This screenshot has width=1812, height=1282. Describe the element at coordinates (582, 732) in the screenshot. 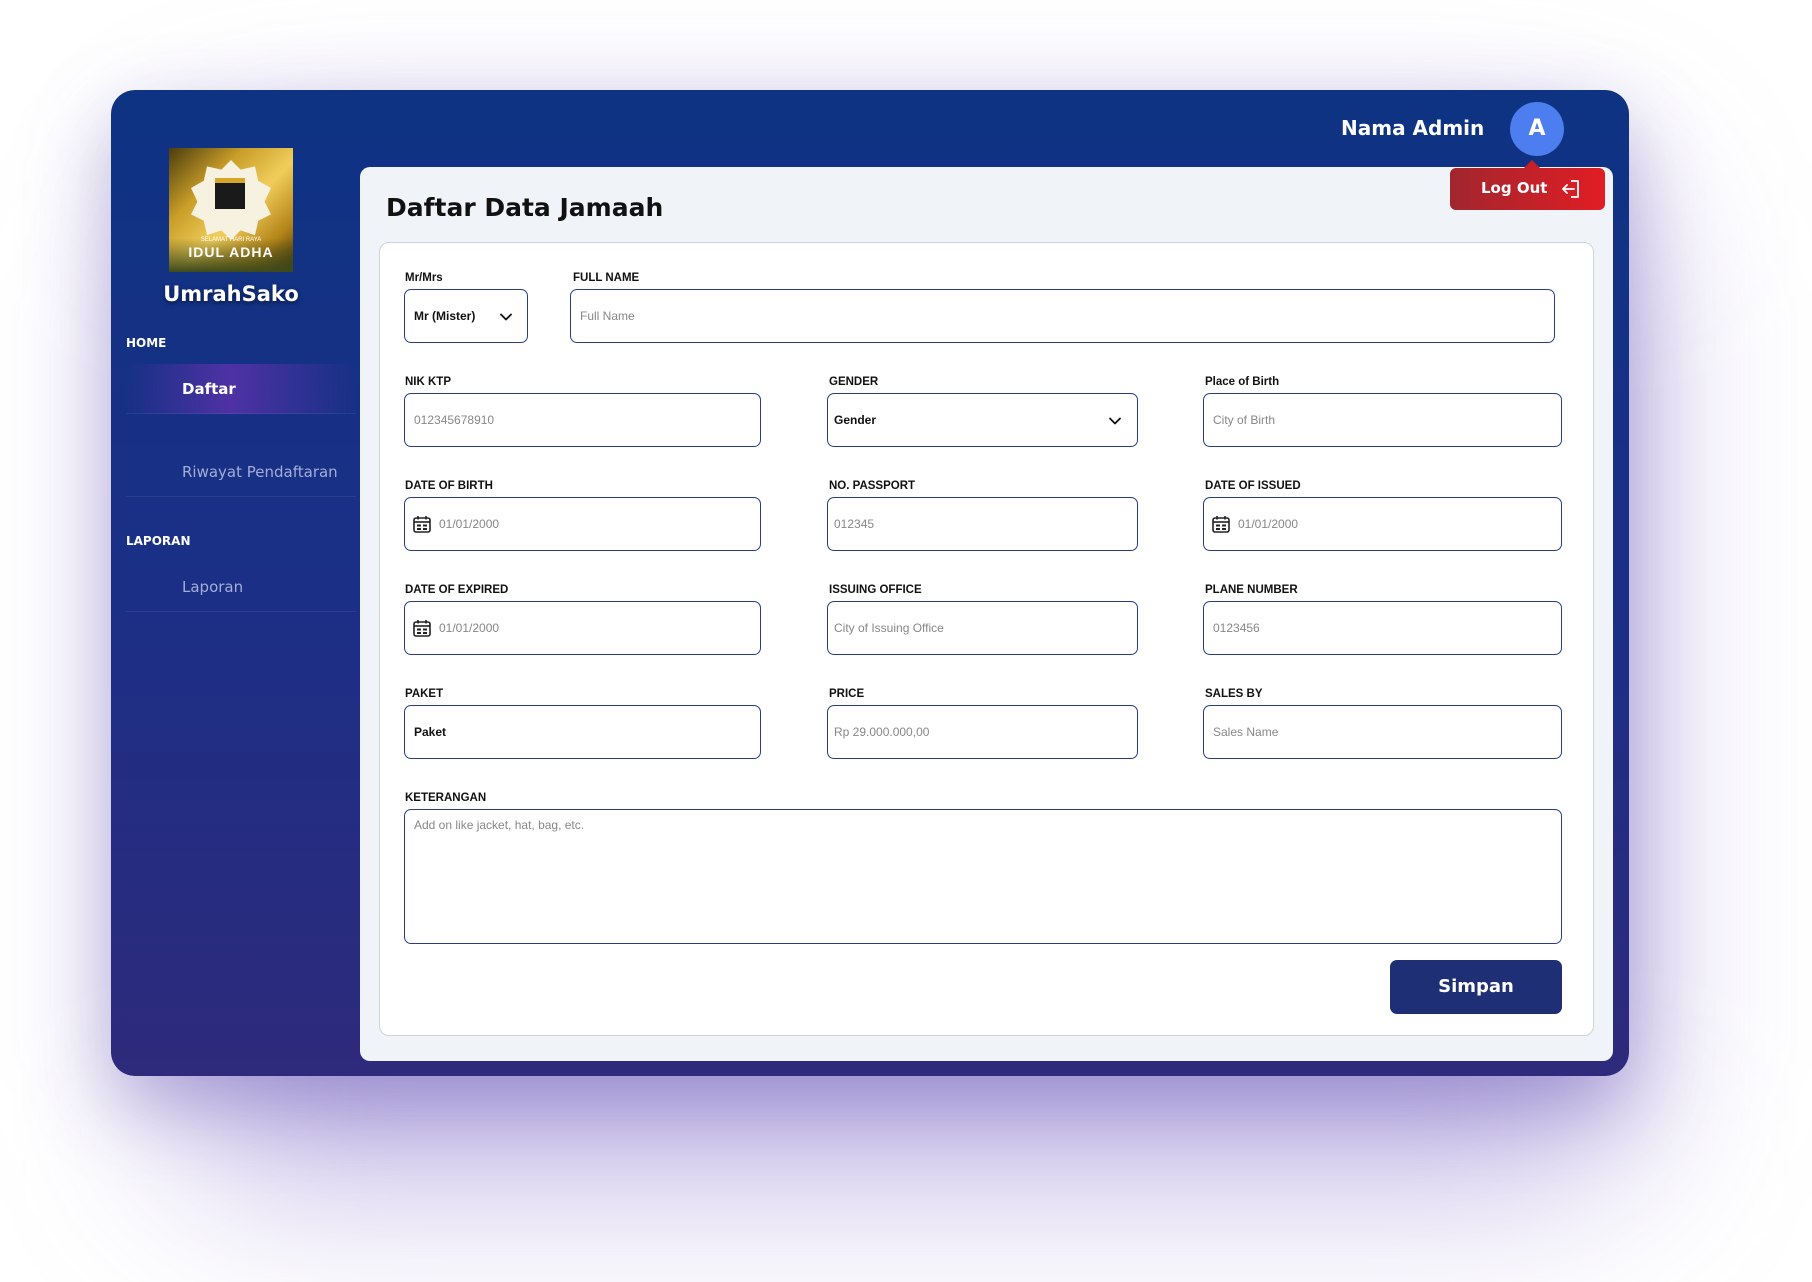

I see `paket-input: Paket` at that location.